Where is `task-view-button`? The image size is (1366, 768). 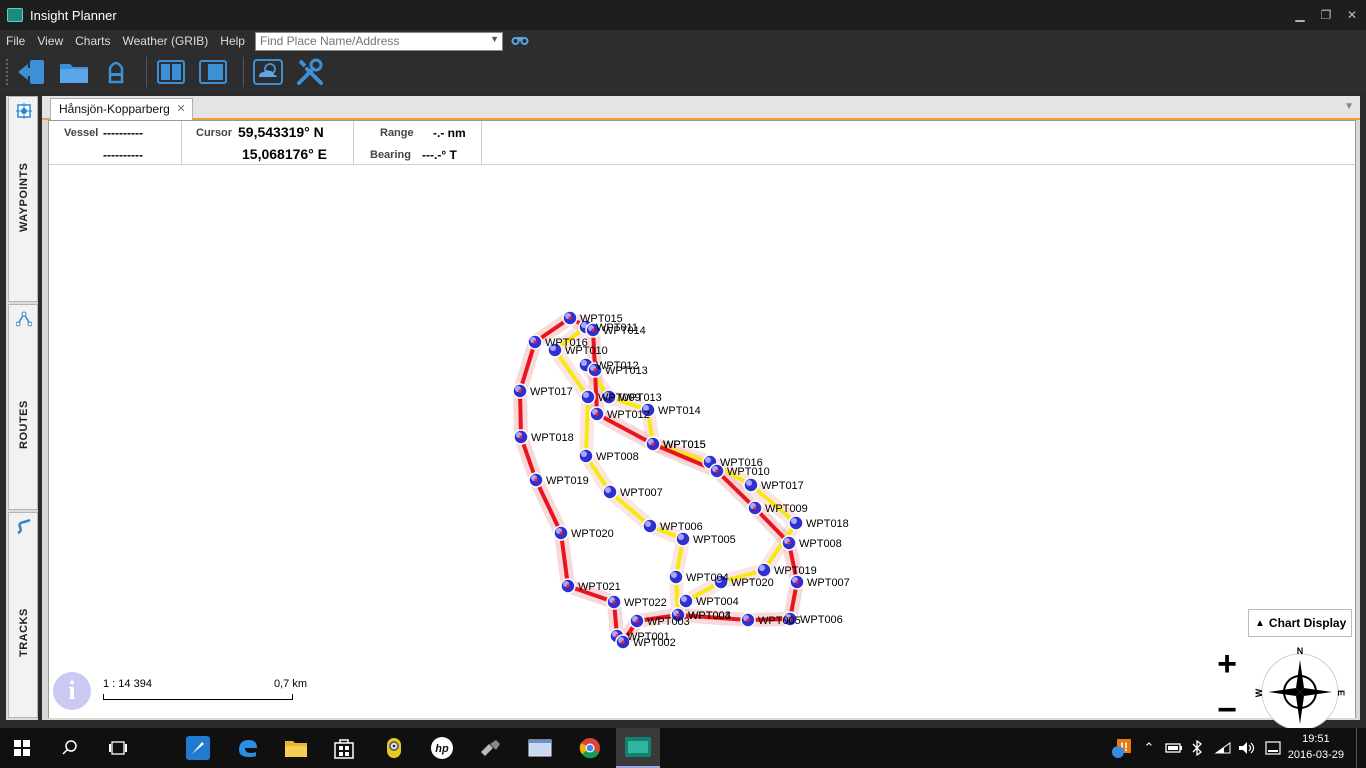
task-view-button is located at coordinates (118, 748).